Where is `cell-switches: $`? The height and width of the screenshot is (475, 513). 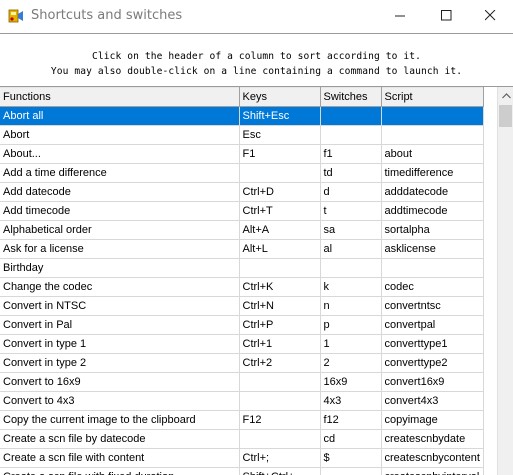 cell-switches: $ is located at coordinates (351, 458).